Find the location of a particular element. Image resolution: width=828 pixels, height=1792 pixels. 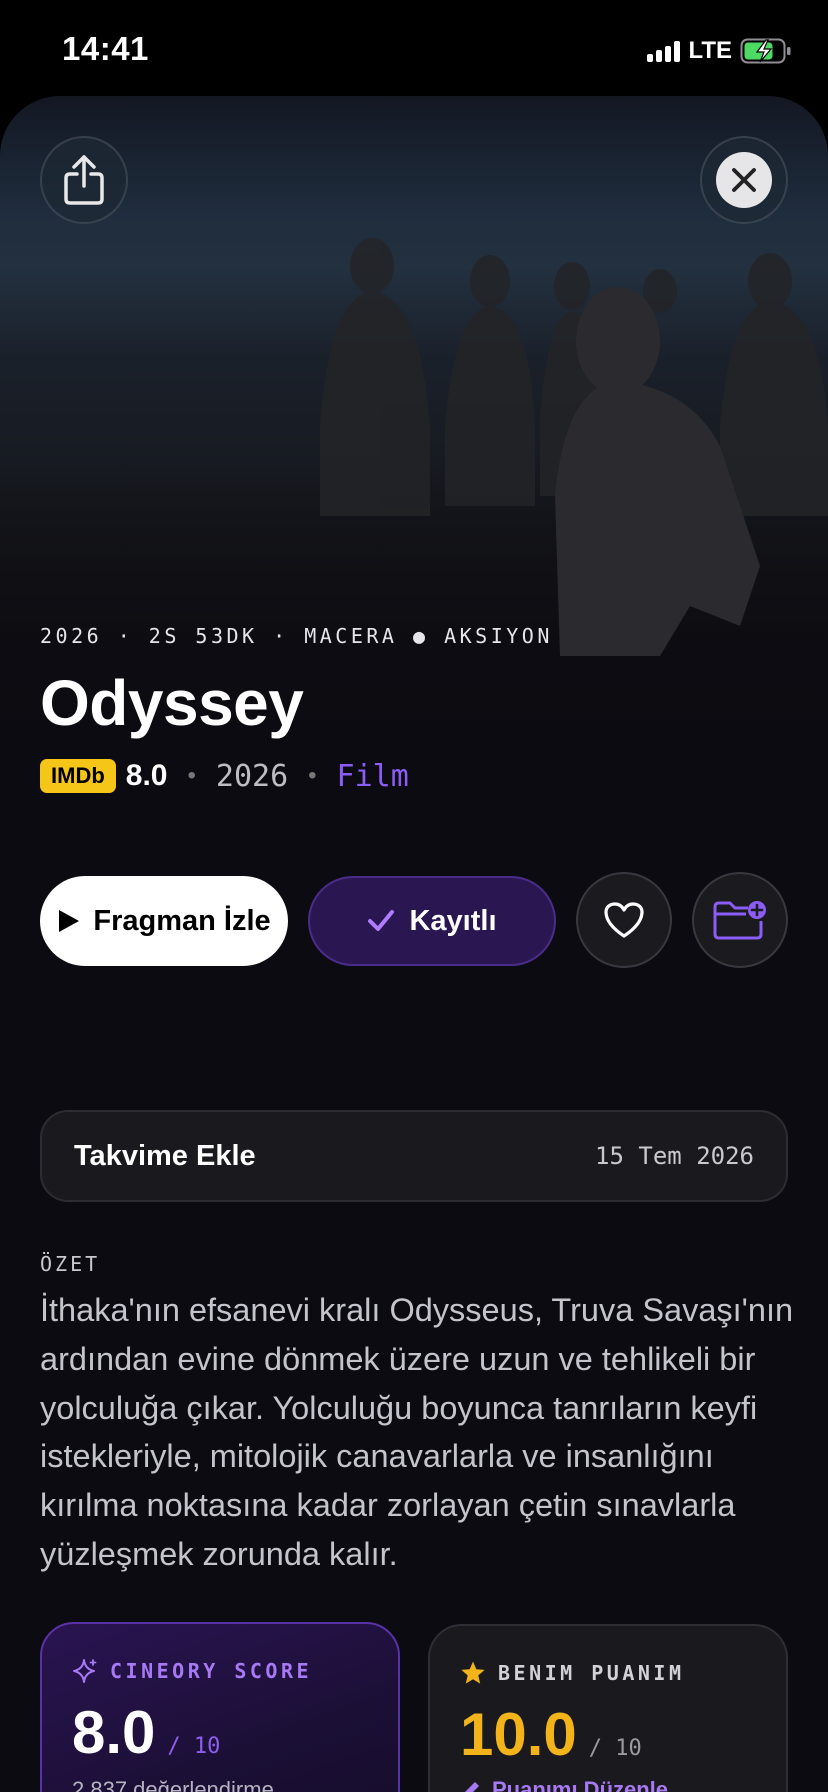

cineory-score-max: / 10 is located at coordinates (194, 1746).